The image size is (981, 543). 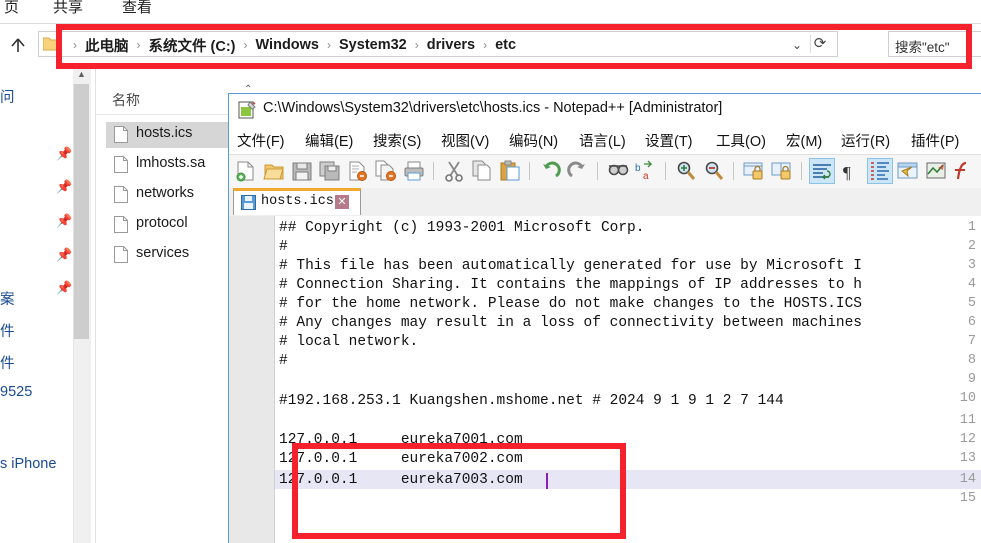 What do you see at coordinates (174, 165) in the screenshot?
I see `file-row-lmhosts-sam: lmhosts.sa` at bounding box center [174, 165].